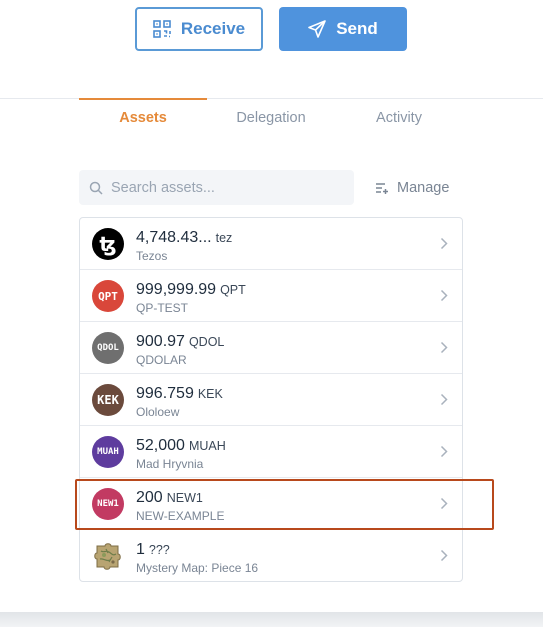 The image size is (543, 627). What do you see at coordinates (161, 360) in the screenshot?
I see `asset-name: QDOLAR` at bounding box center [161, 360].